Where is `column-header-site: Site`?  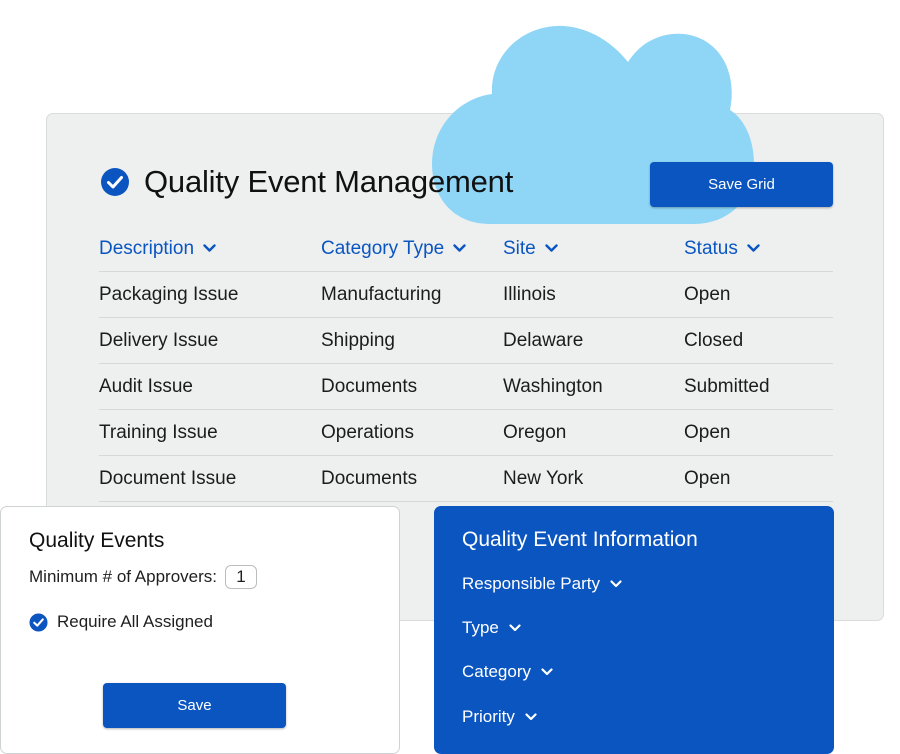 column-header-site: Site is located at coordinates (593, 249).